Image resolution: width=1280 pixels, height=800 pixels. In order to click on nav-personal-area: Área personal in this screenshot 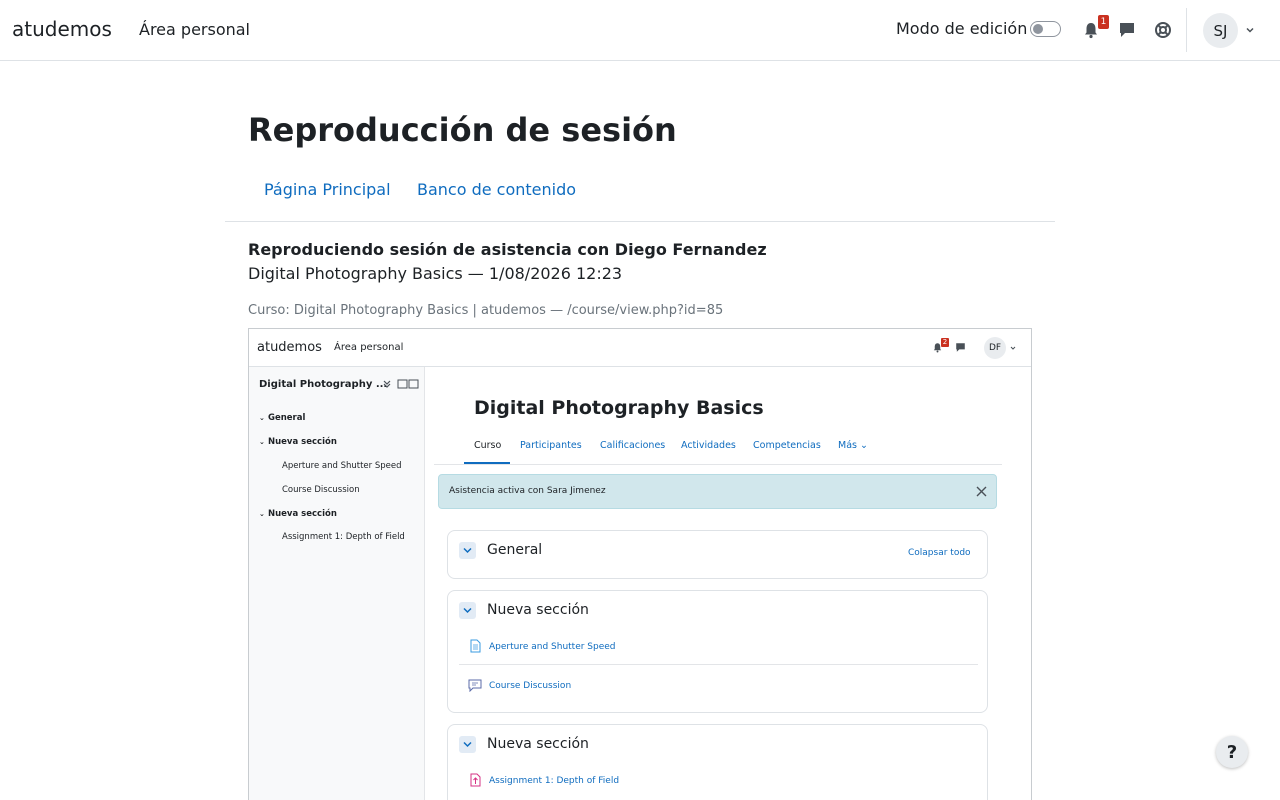, I will do `click(194, 29)`.